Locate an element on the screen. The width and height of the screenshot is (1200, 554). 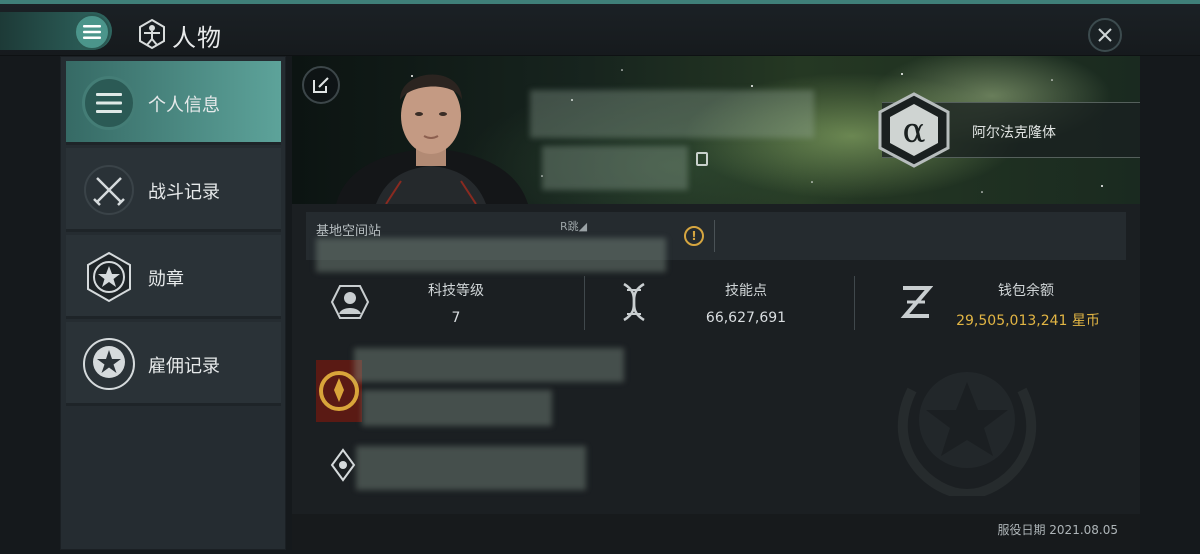
redacted-id is located at coordinates (615, 168).